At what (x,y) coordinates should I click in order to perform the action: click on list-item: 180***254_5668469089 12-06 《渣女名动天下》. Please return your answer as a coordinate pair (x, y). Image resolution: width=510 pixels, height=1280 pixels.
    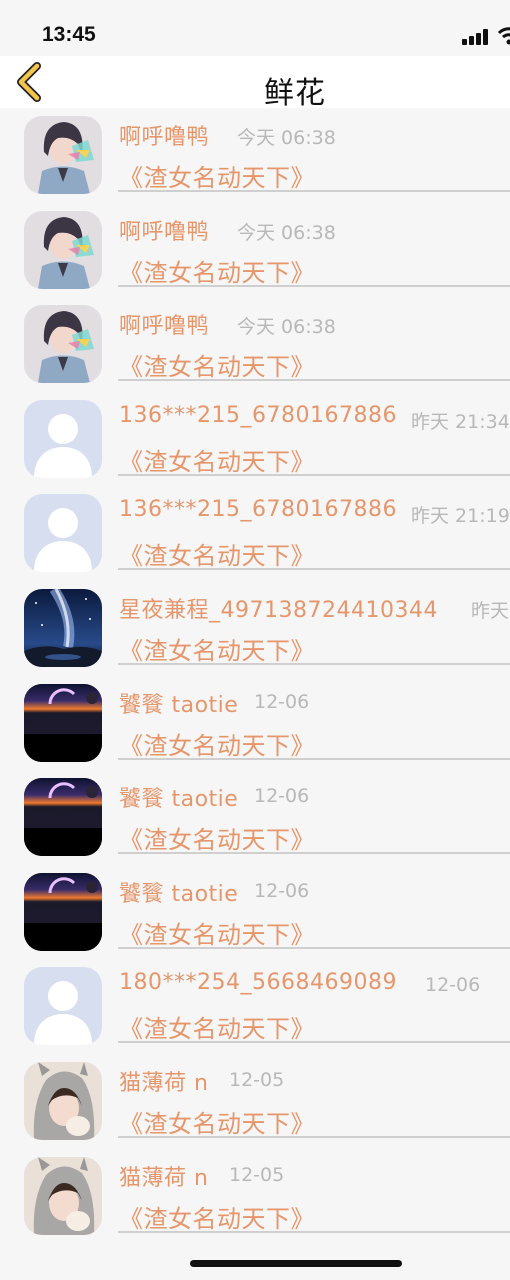
    Looking at the image, I should click on (255, 1006).